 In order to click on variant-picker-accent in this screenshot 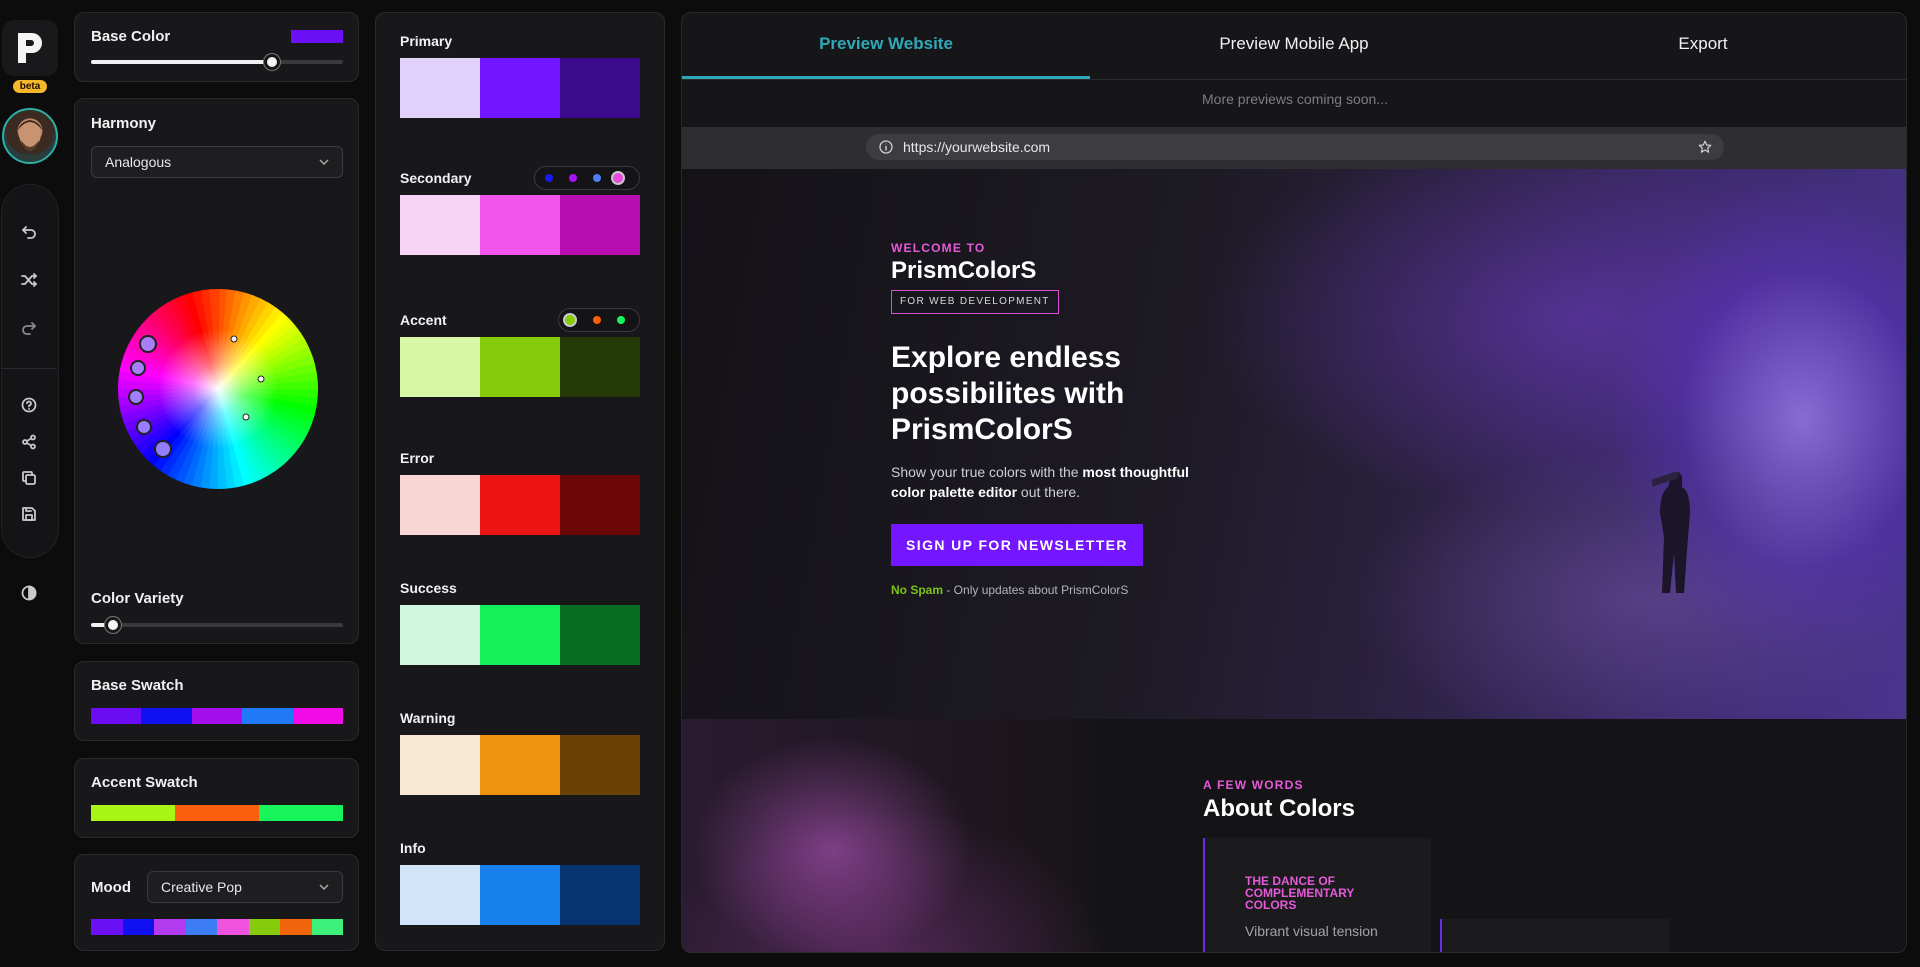, I will do `click(599, 320)`.